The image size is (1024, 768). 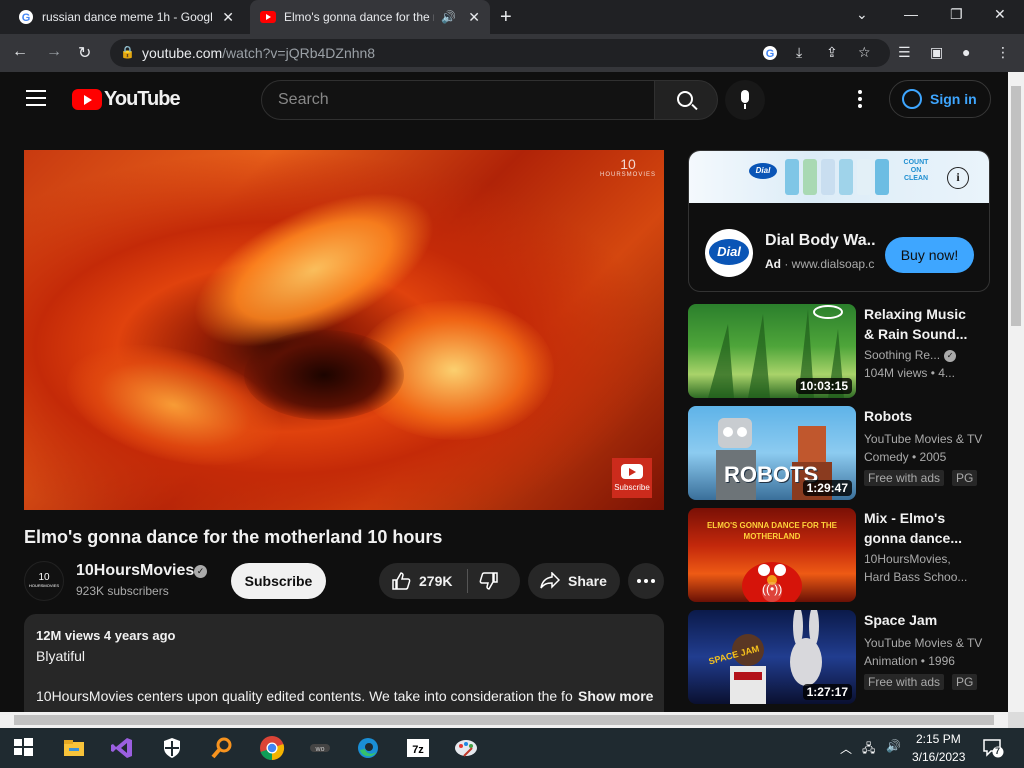 I want to click on advertiser-logo: Dial, so click(x=729, y=253).